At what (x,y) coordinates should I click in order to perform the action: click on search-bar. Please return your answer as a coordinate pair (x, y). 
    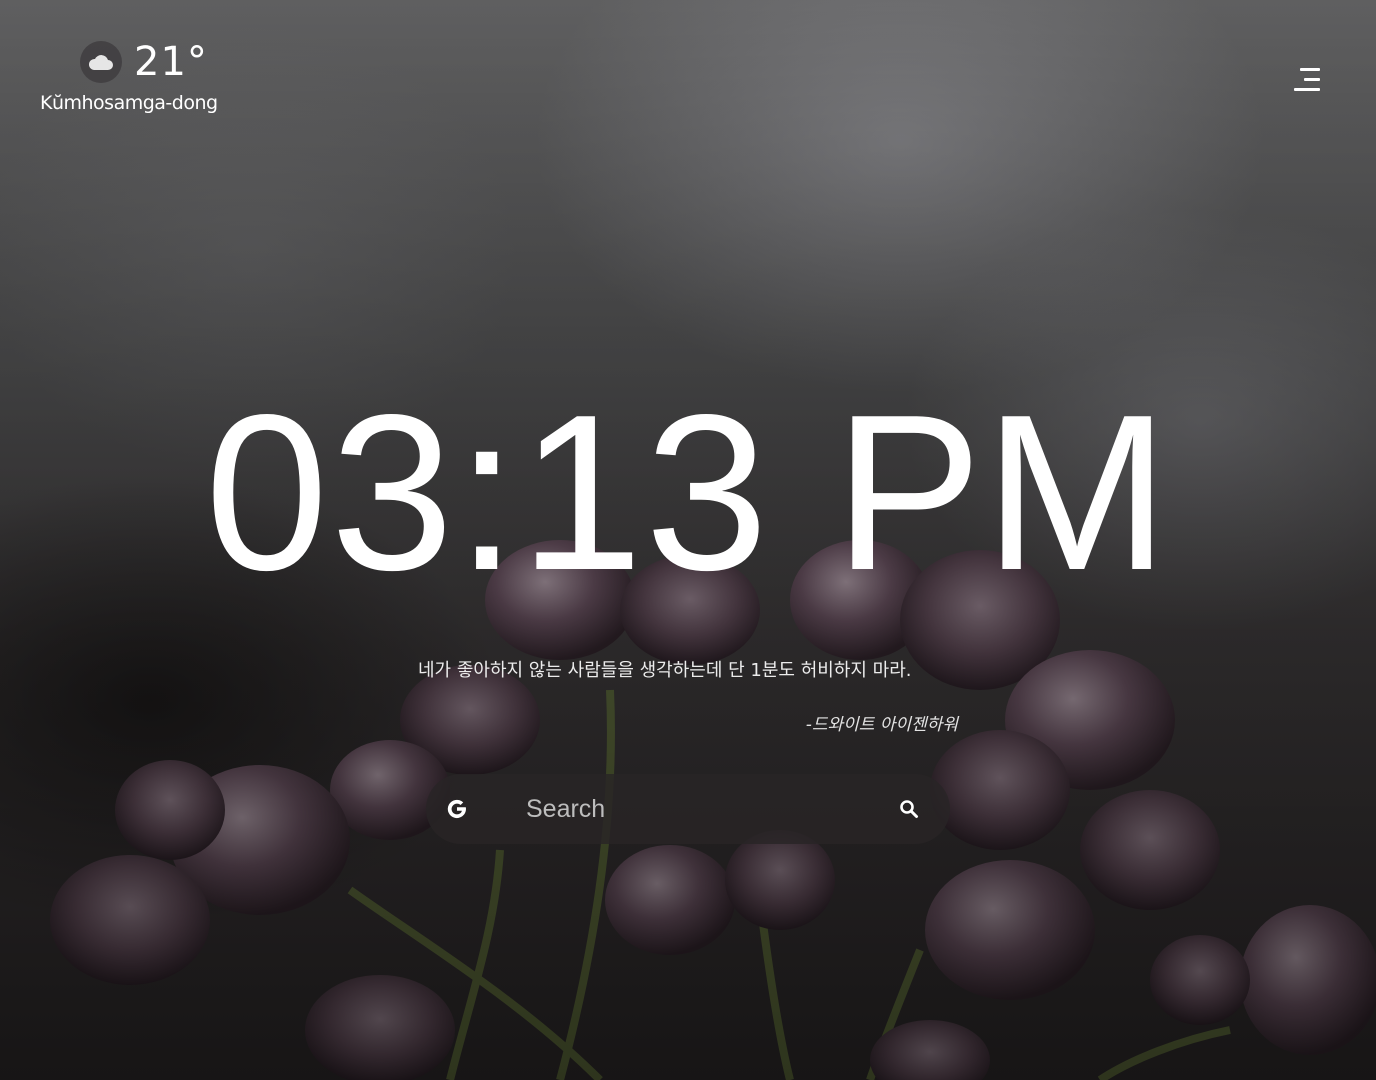
    Looking at the image, I should click on (688, 809).